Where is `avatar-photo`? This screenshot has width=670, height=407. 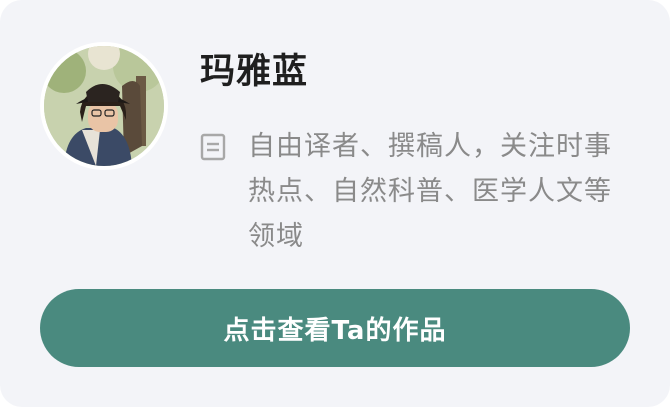
avatar-photo is located at coordinates (104, 106).